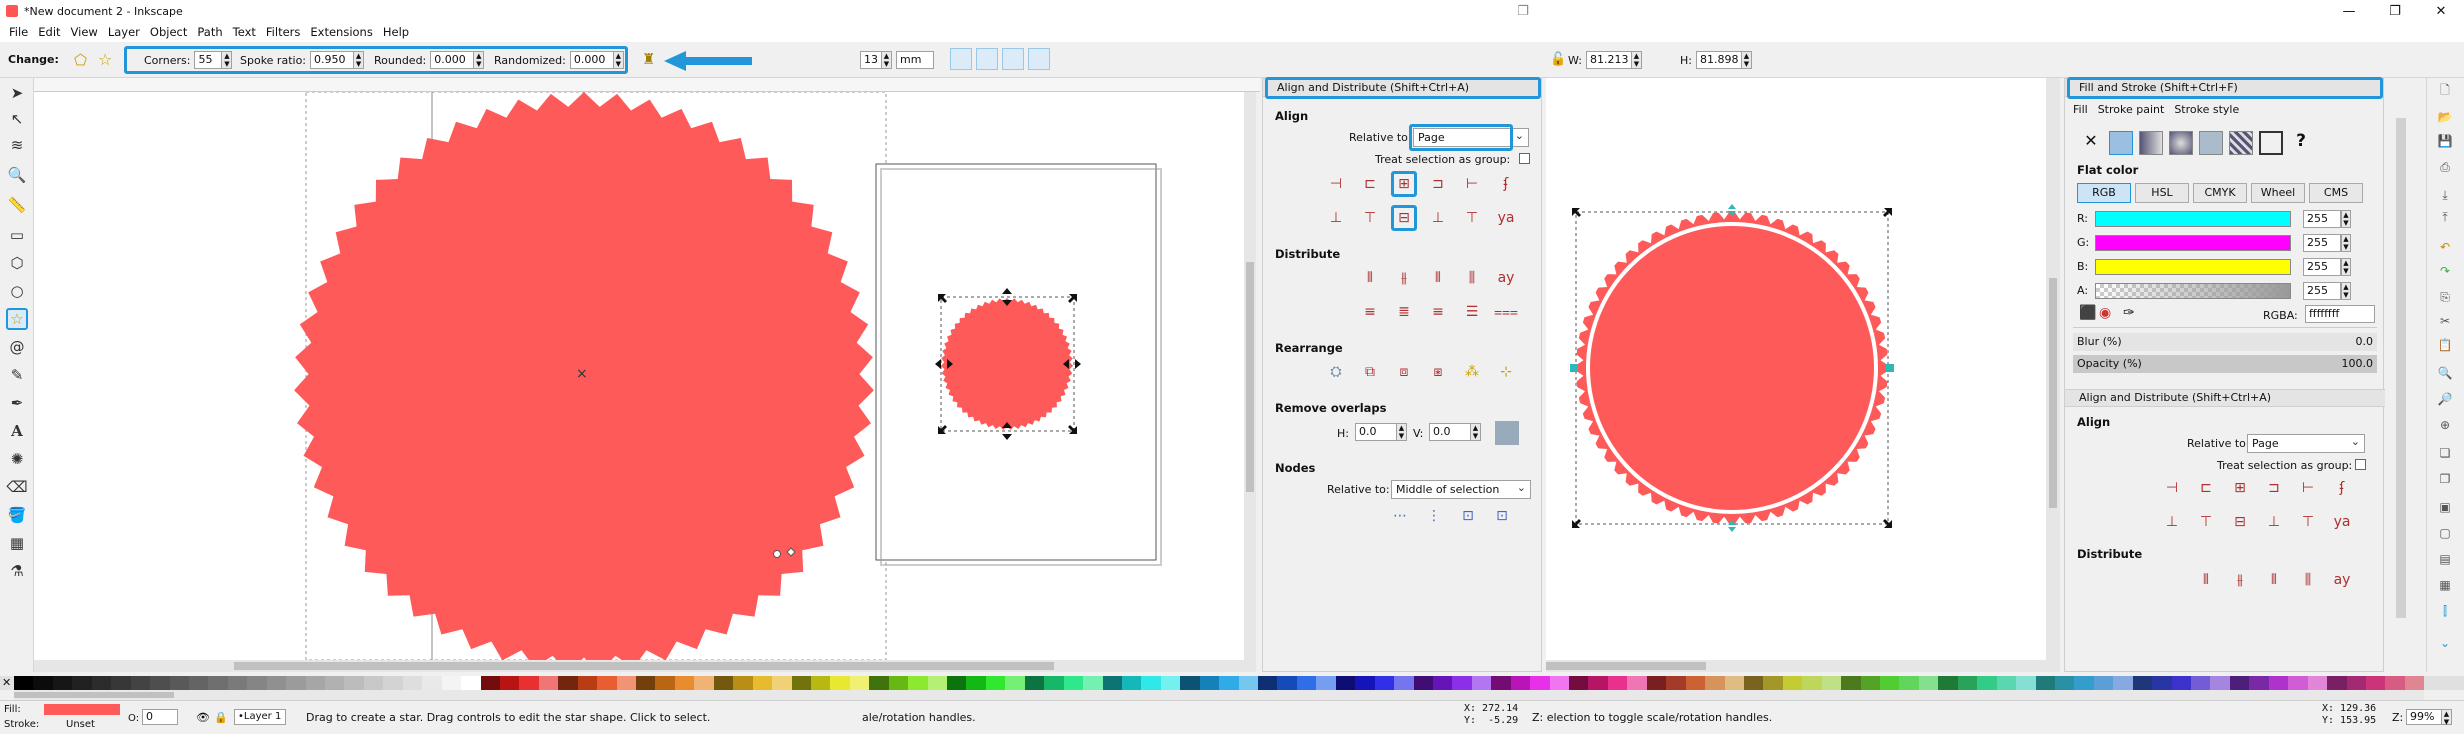 The width and height of the screenshot is (2464, 734). Describe the element at coordinates (244, 32) in the screenshot. I see `menu-text: Text` at that location.